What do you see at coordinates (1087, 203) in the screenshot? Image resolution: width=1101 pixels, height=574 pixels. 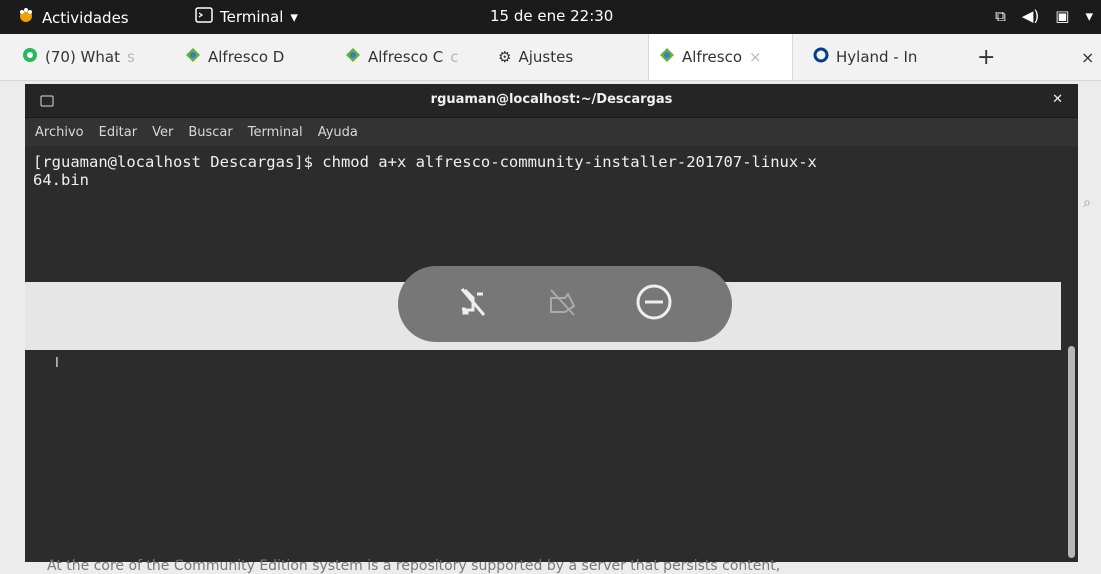 I see `search-icon: ⌕` at bounding box center [1087, 203].